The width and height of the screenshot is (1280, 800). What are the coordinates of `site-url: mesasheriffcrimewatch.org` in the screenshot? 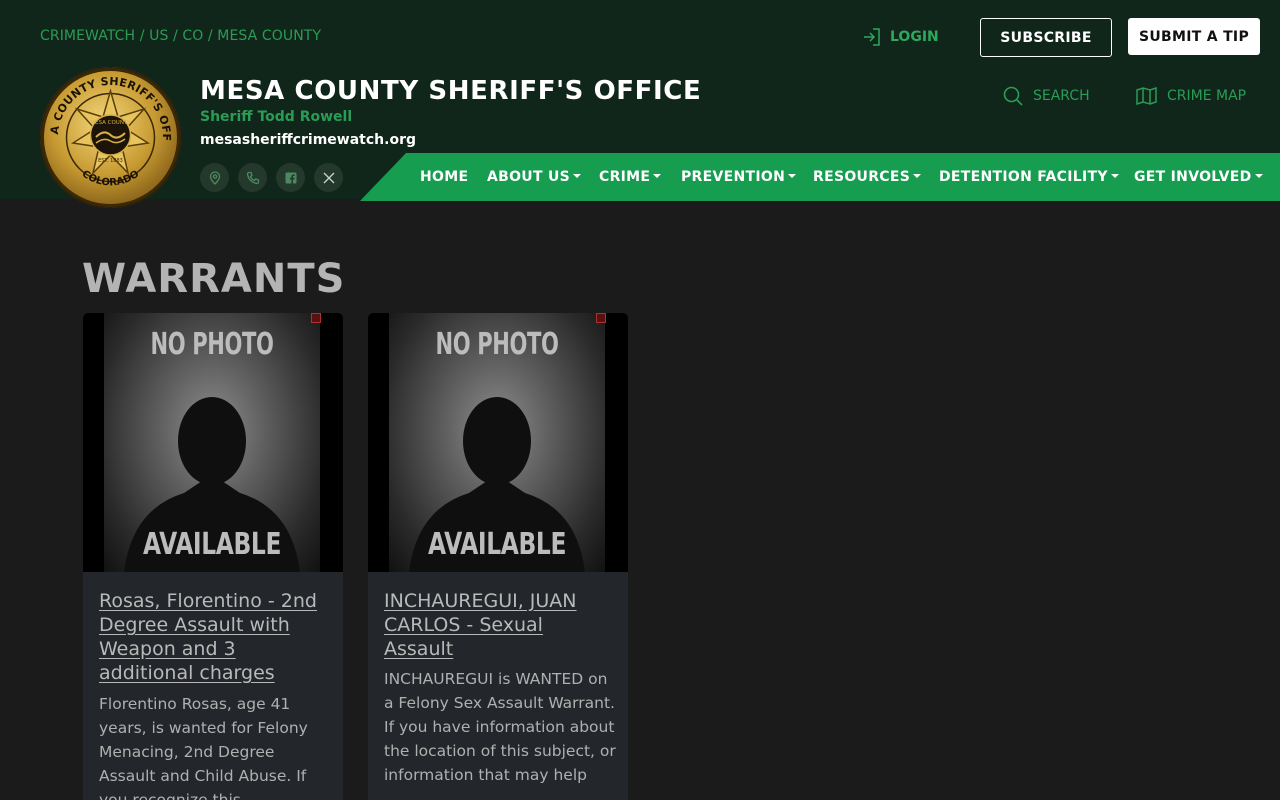 It's located at (308, 140).